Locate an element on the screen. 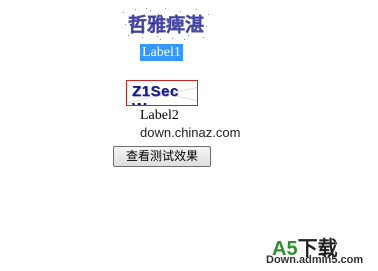 The width and height of the screenshot is (378, 271). captcha-noise-graphic: 哲雅痺湛 is located at coordinates (166, 24).